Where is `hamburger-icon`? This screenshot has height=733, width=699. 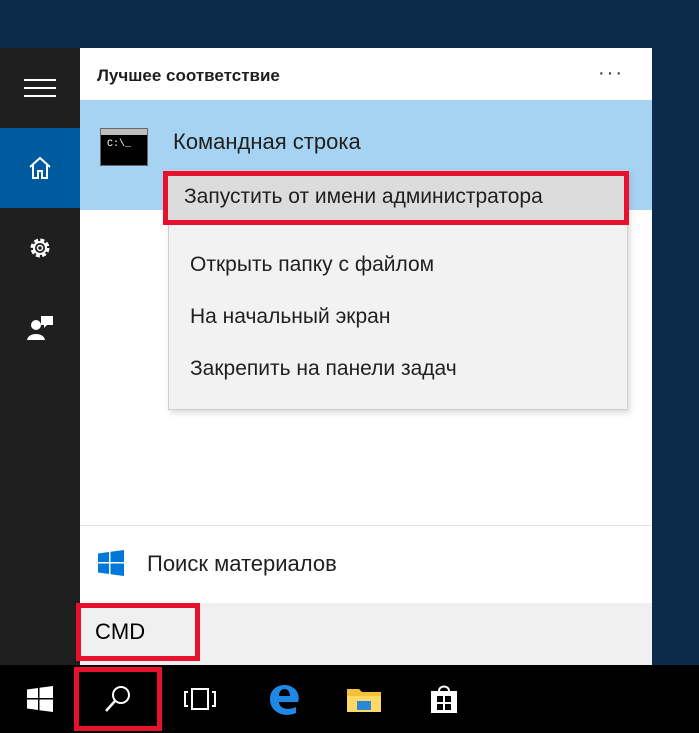
hamburger-icon is located at coordinates (40, 88).